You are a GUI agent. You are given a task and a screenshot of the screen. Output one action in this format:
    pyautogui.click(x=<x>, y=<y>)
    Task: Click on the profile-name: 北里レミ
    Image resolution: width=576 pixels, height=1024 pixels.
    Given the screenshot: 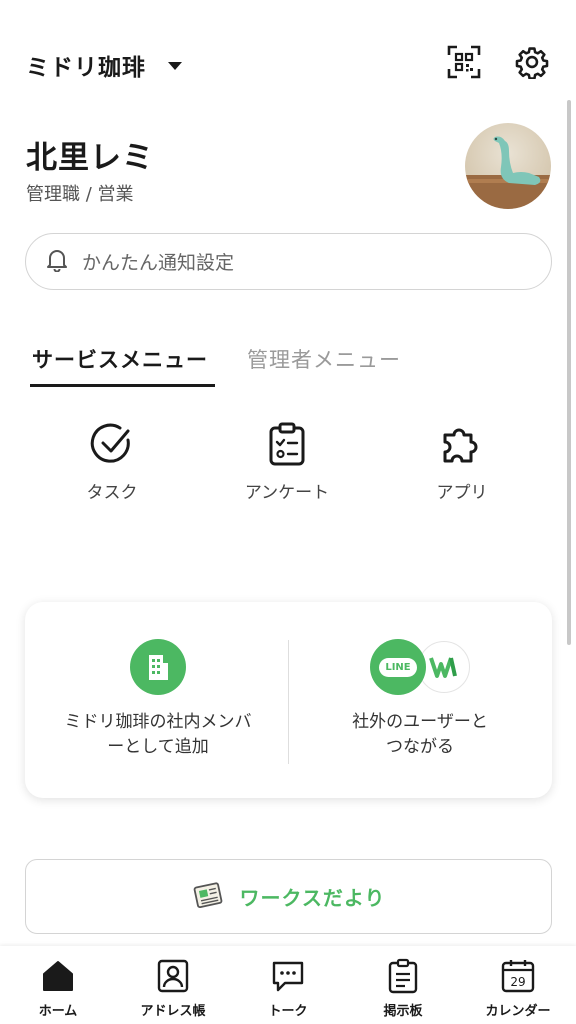 What is the action you would take?
    pyautogui.click(x=90, y=158)
    